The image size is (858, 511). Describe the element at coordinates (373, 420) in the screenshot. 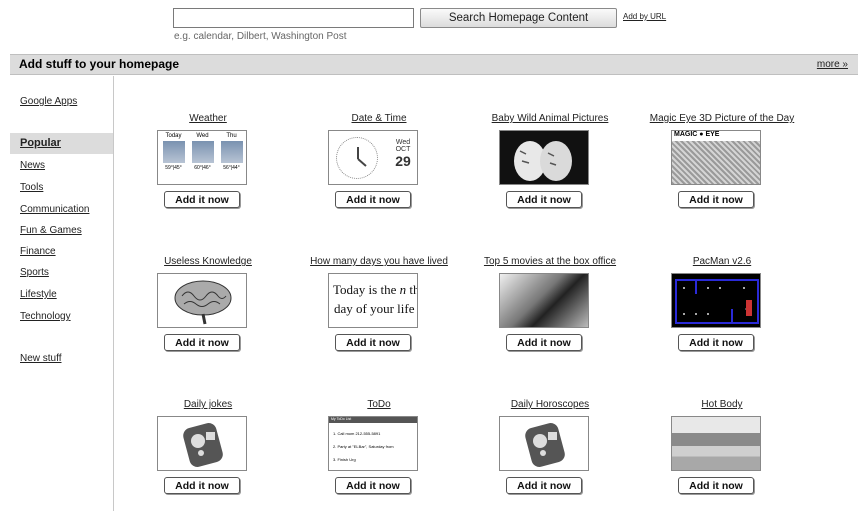

I see `todo-header: My ToDo List` at that location.